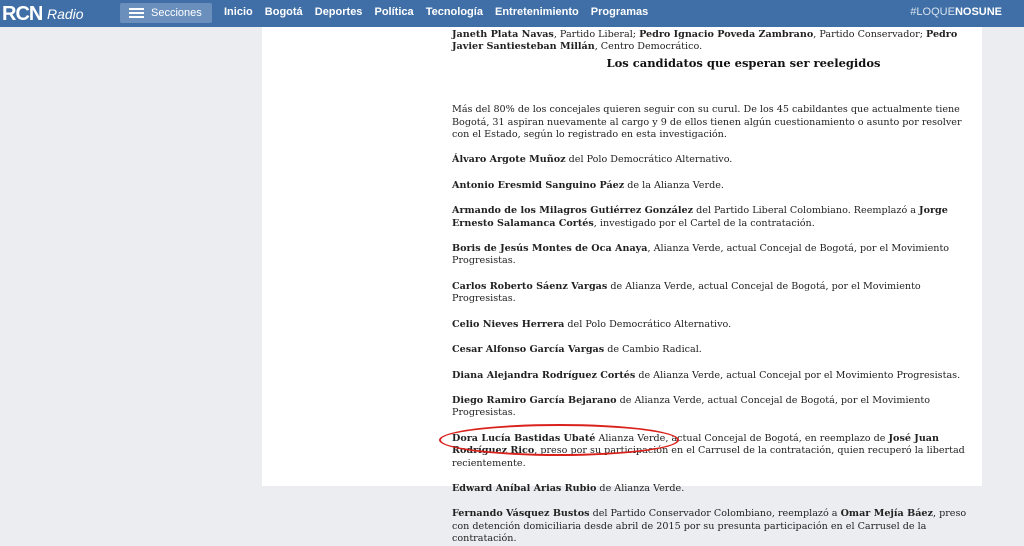 Image resolution: width=1024 pixels, height=546 pixels. What do you see at coordinates (544, 375) in the screenshot?
I see `candidate-name: Diana Alejandra Rodríguez Cortés` at bounding box center [544, 375].